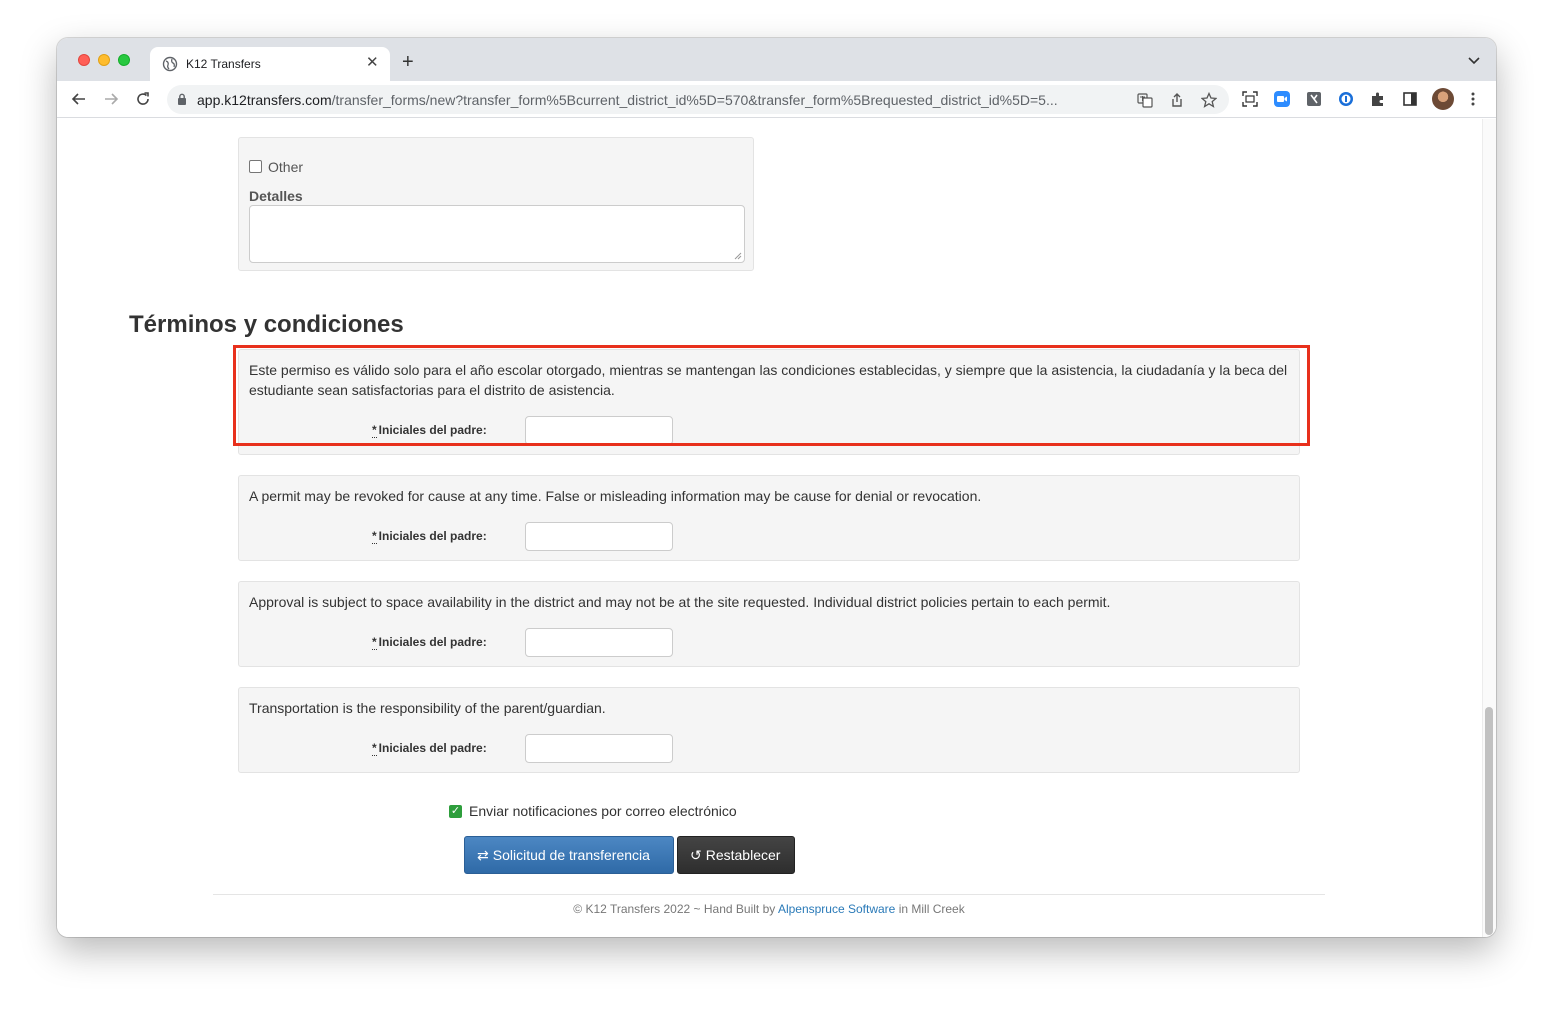 Image resolution: width=1553 pixels, height=1012 pixels. I want to click on scrollbar-thumb, so click(1489, 821).